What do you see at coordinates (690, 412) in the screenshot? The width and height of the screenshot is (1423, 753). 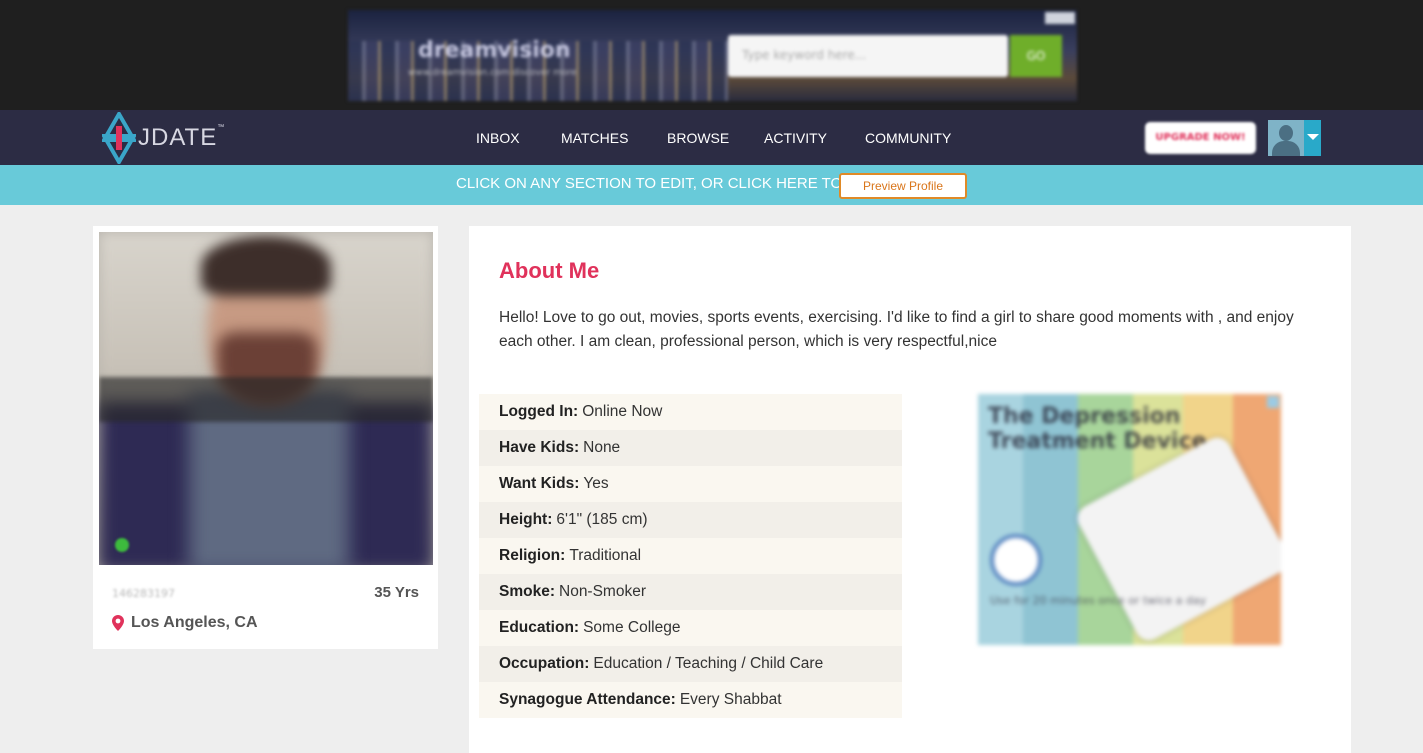 I see `fact-logged-in: Logged In: Online Now` at bounding box center [690, 412].